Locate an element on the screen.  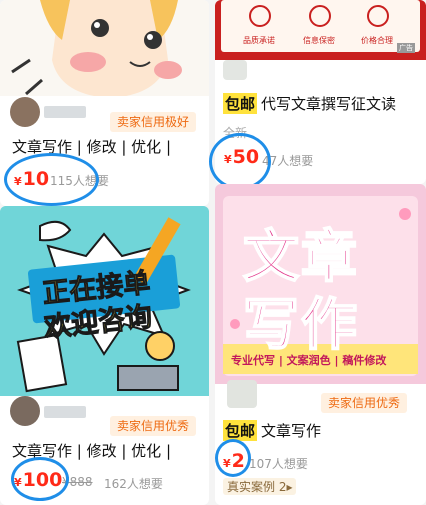
banner-label-privacy: 信息保密 is located at coordinates (319, 40).